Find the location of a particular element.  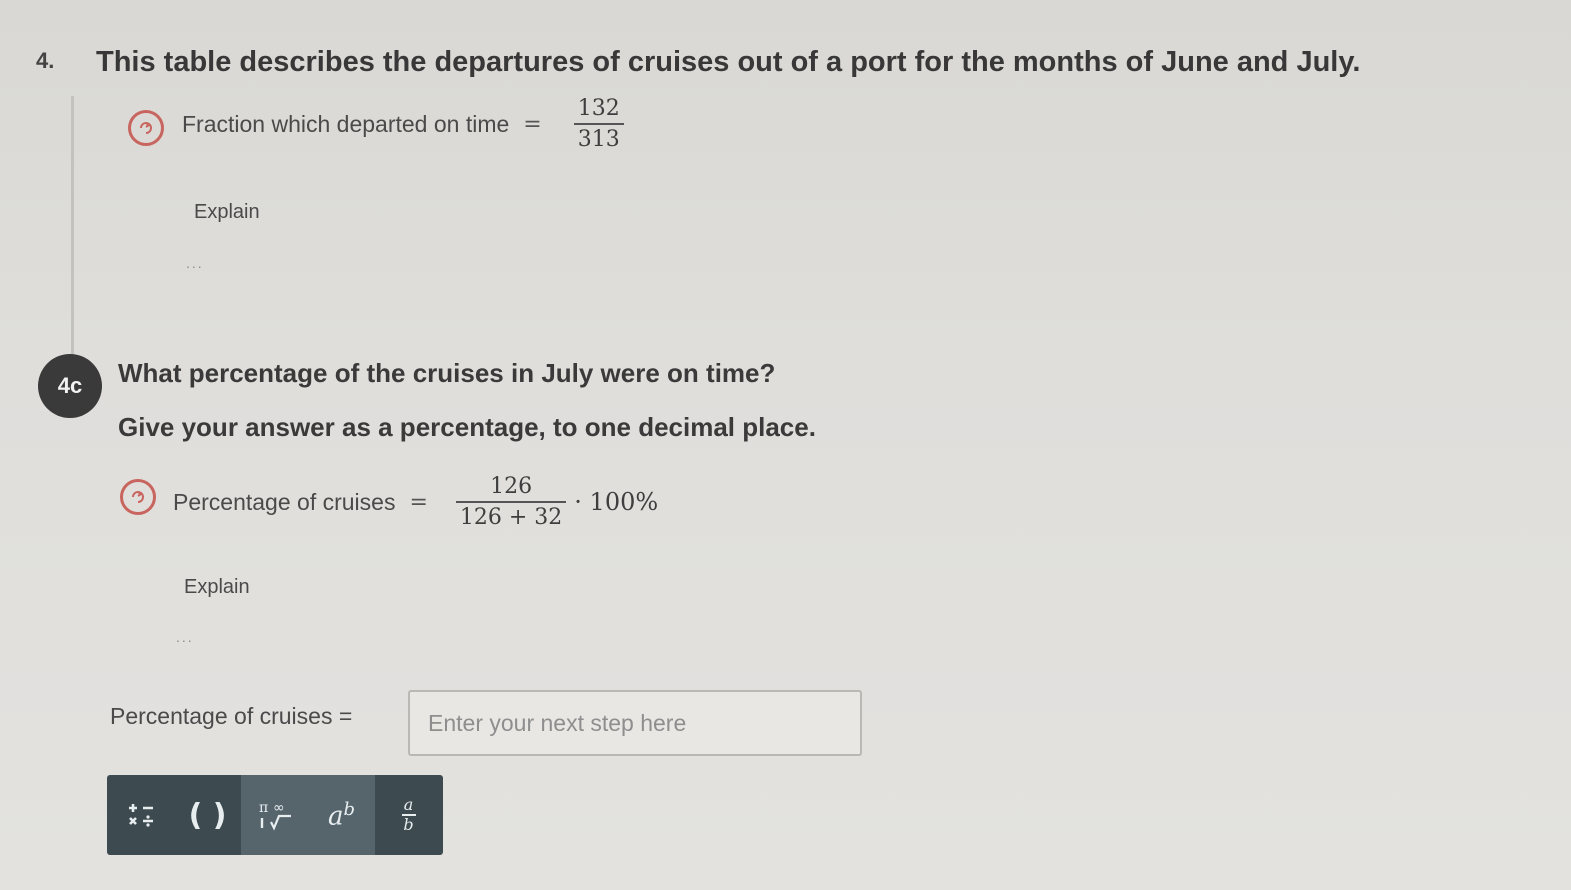

current-step-fraction: 126 126 + 32 is located at coordinates (511, 502).